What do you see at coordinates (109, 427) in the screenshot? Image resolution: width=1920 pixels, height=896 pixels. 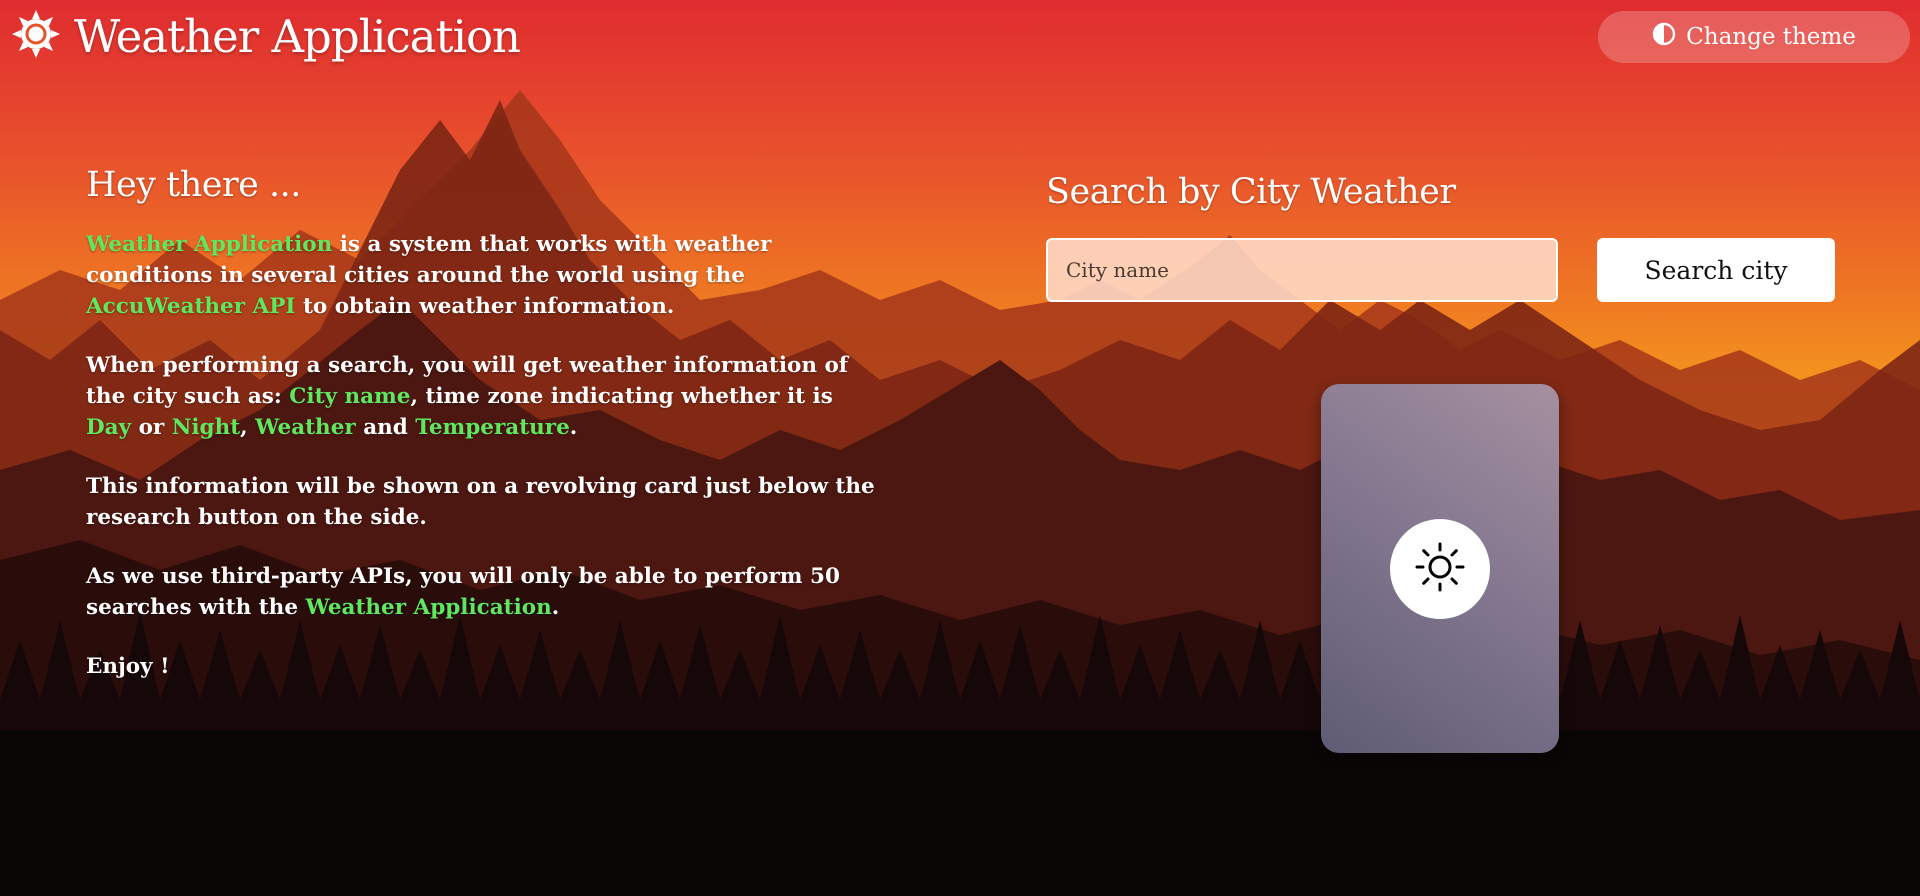 I see `highlight-day: Day` at bounding box center [109, 427].